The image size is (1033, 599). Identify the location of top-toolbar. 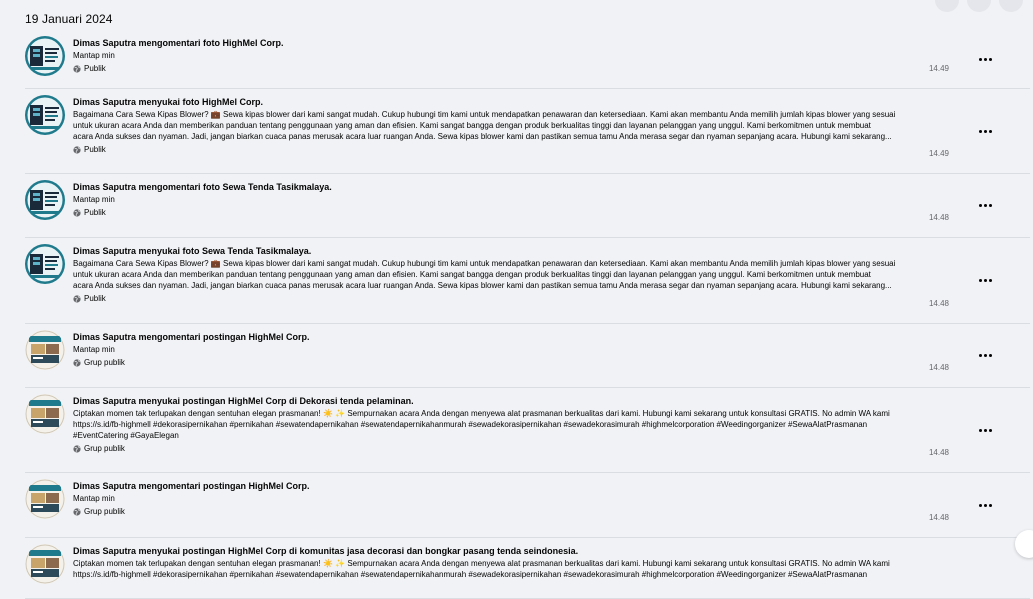
(979, 6).